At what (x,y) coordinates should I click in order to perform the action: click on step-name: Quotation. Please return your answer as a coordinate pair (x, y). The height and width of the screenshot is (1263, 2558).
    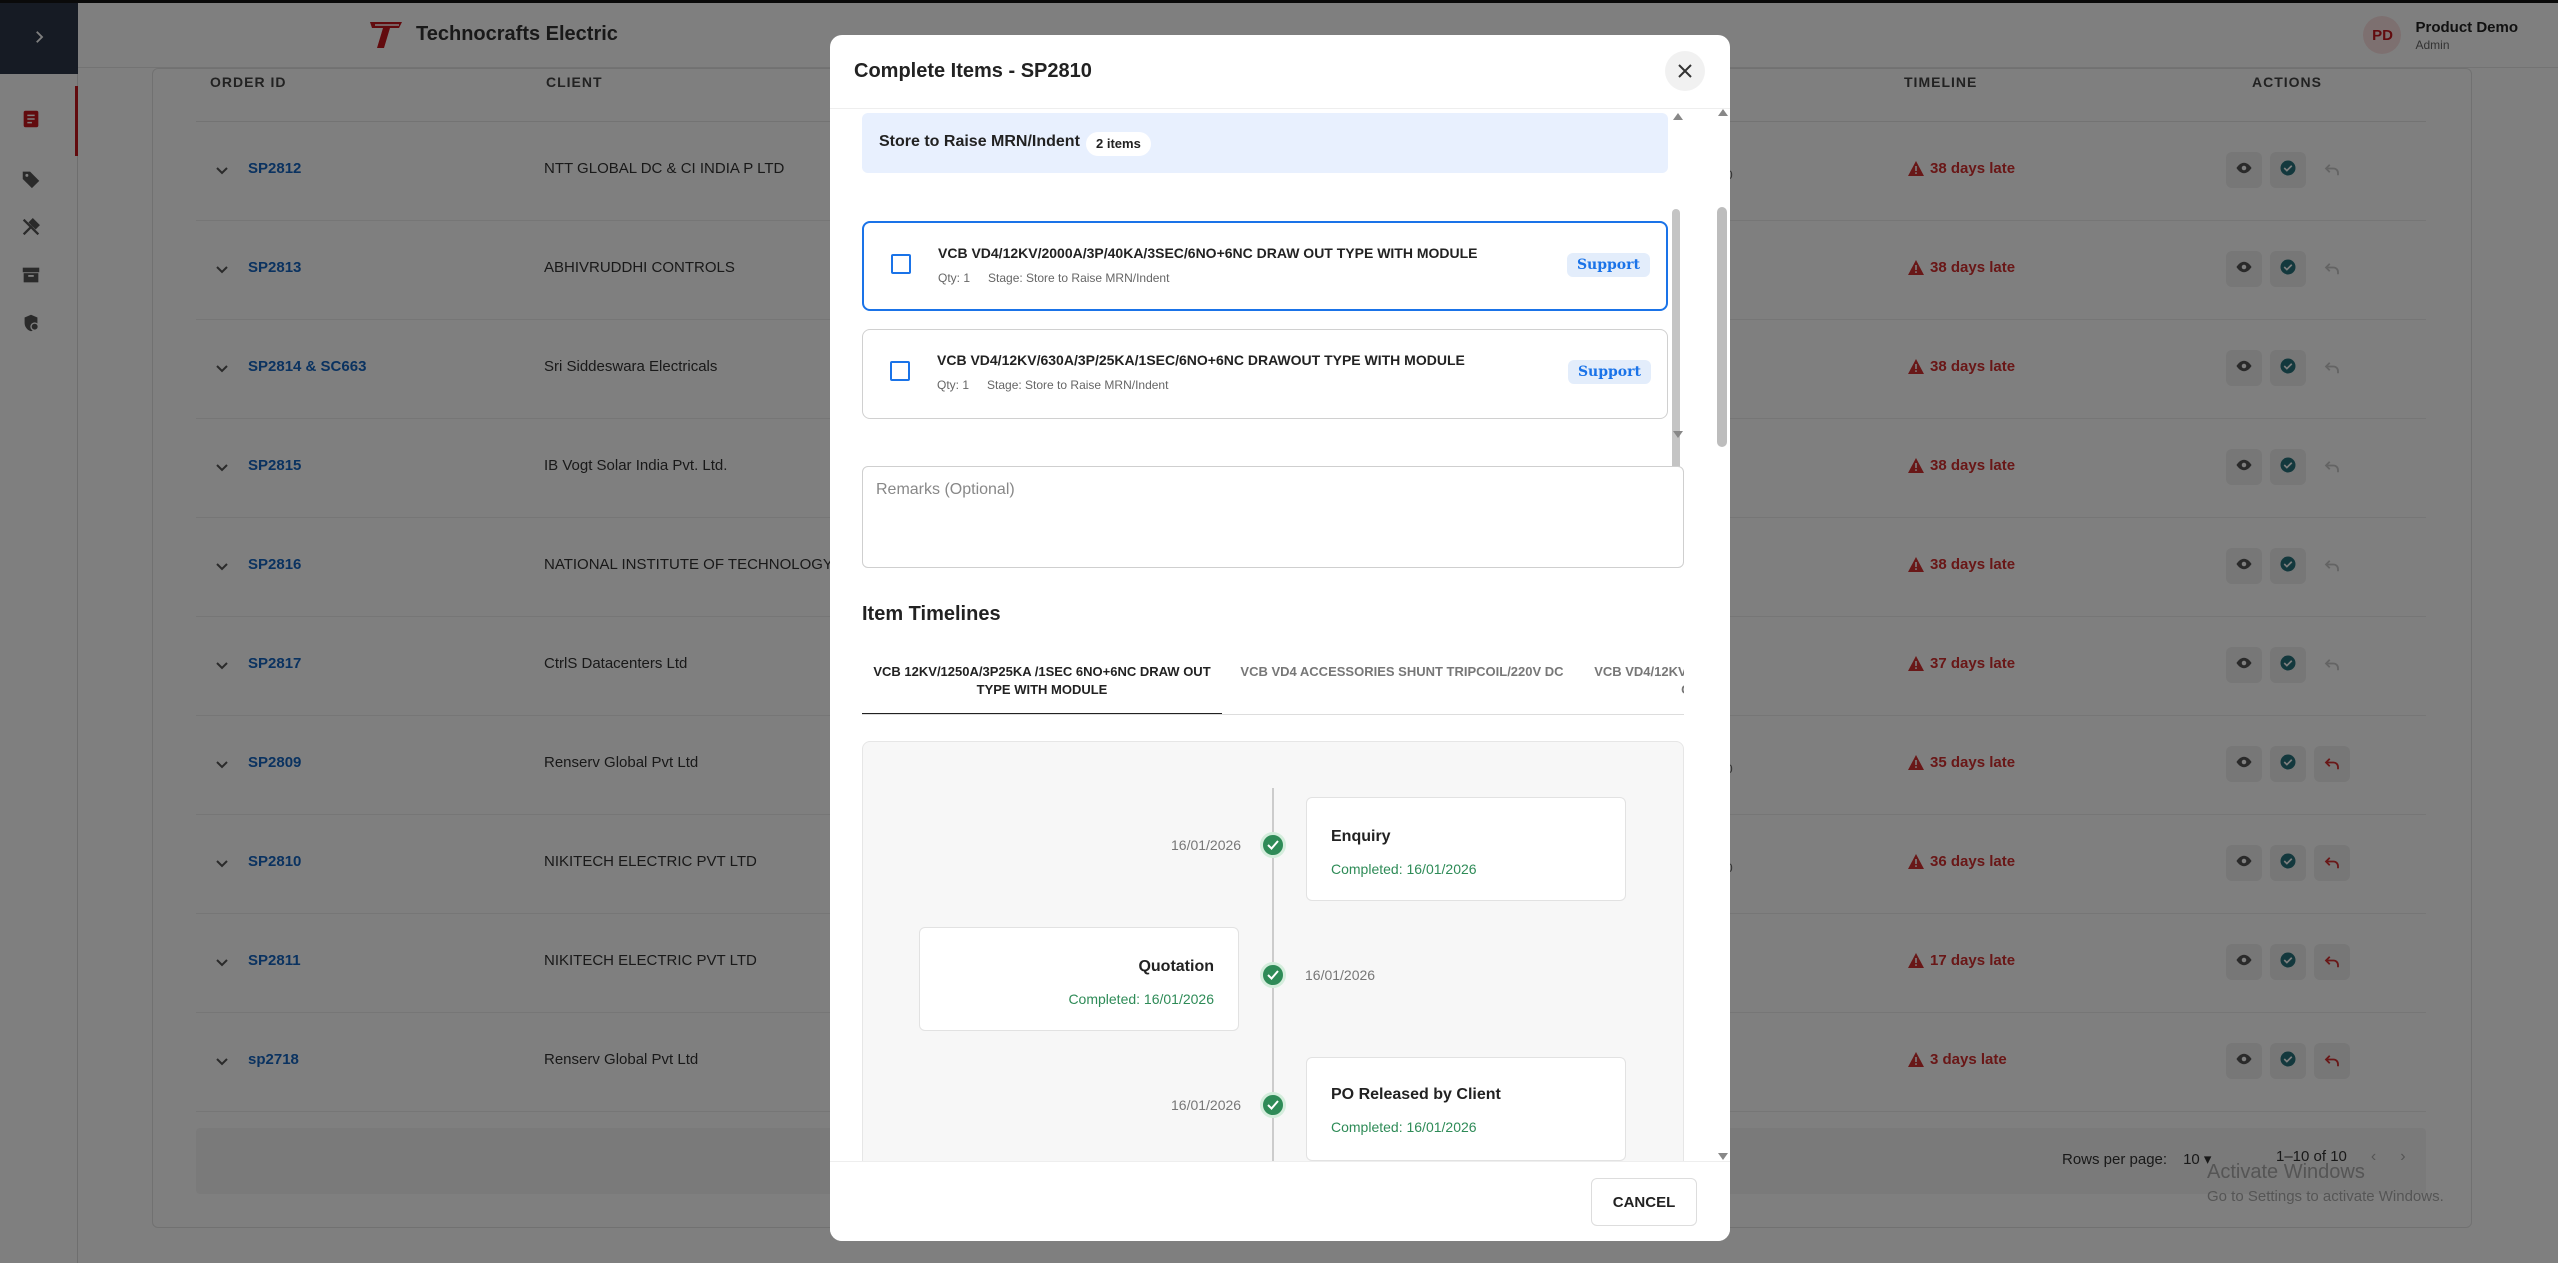
    Looking at the image, I should click on (1176, 966).